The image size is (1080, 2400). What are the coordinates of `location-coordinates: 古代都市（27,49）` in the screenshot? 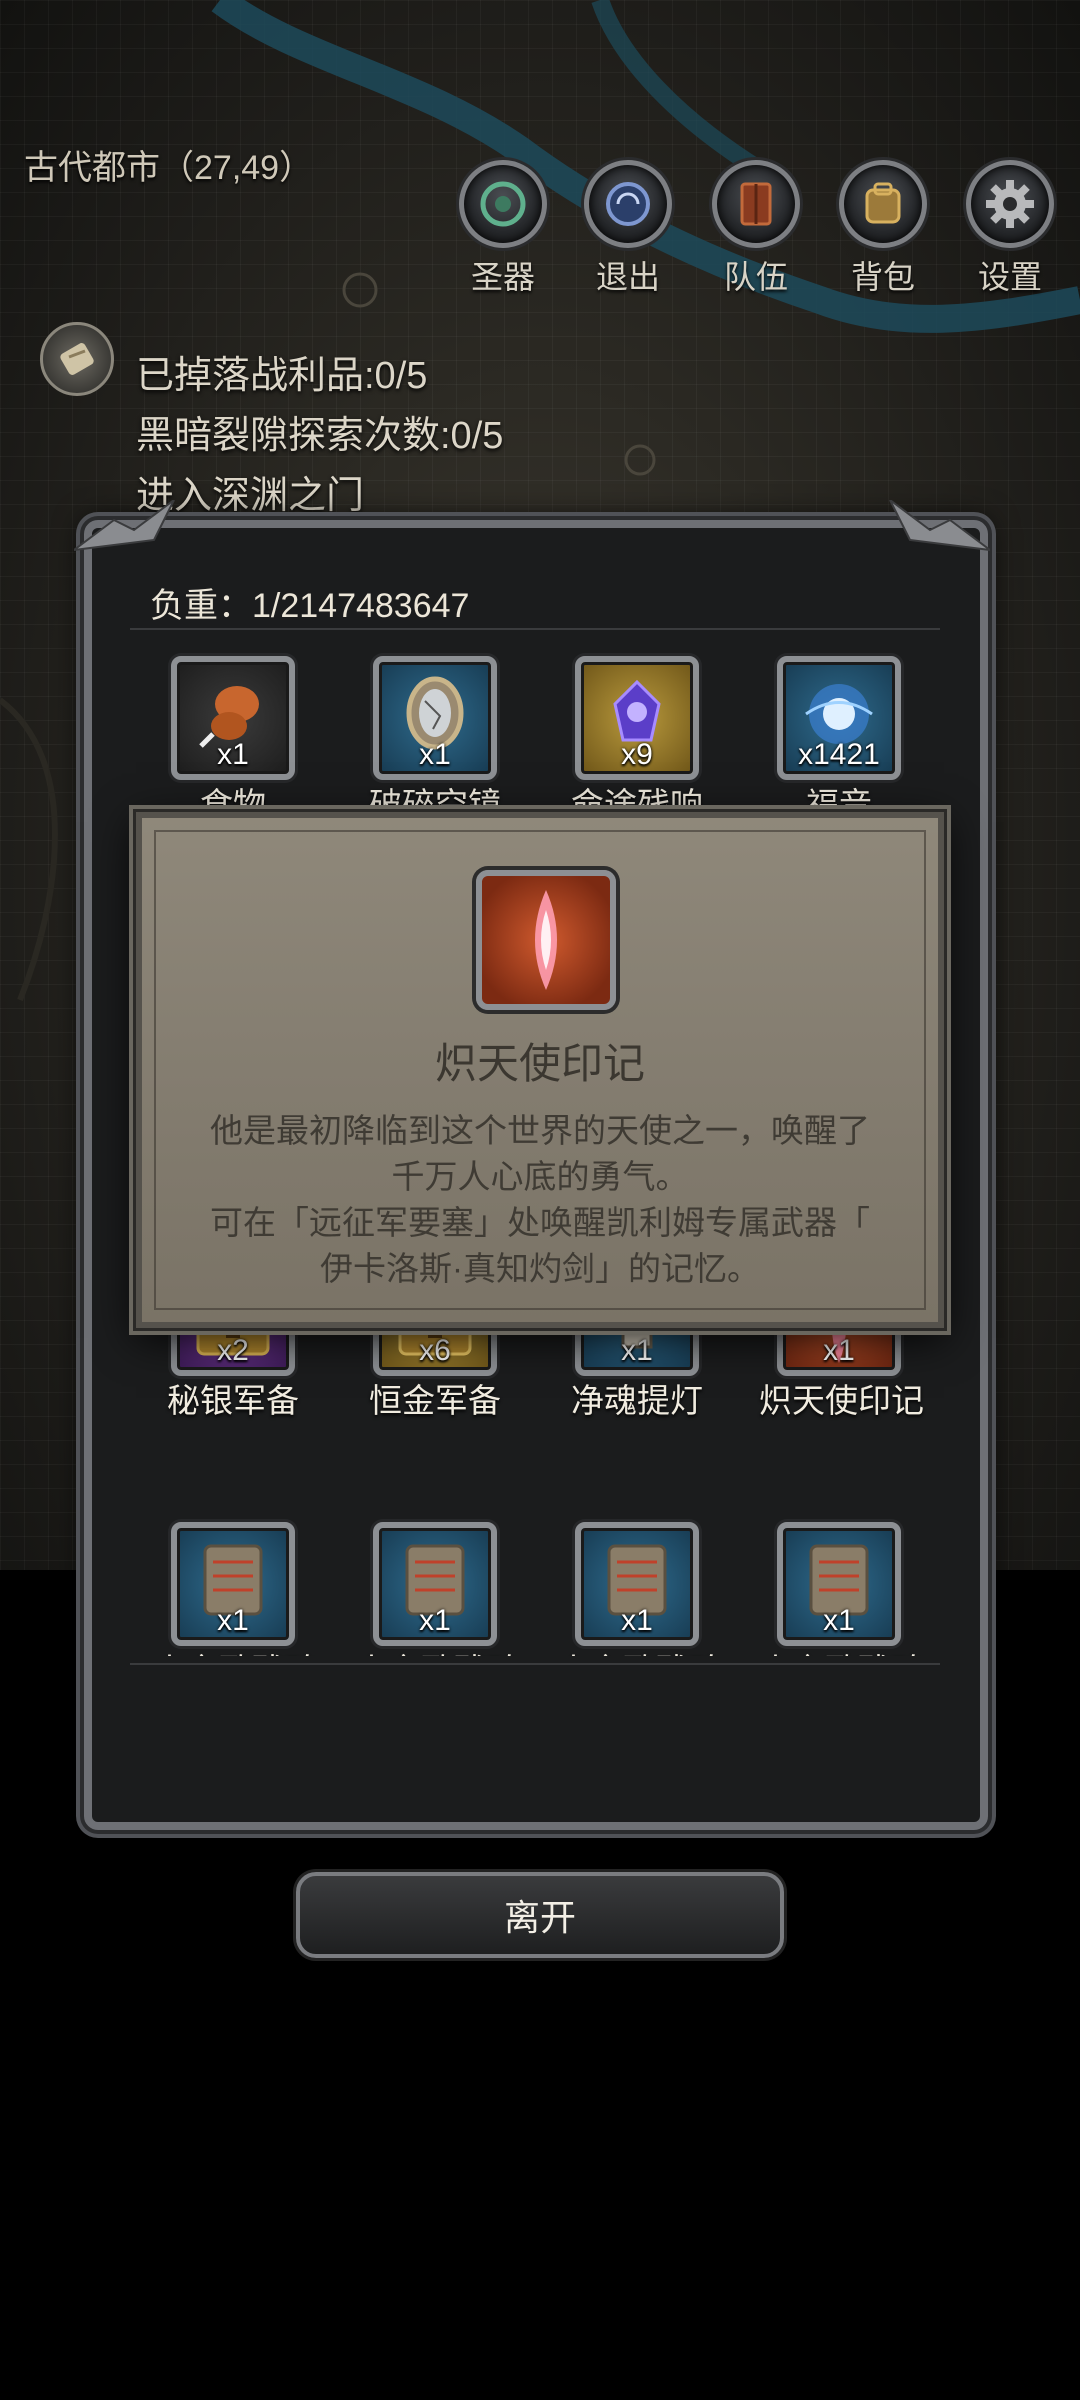 It's located at (169, 168).